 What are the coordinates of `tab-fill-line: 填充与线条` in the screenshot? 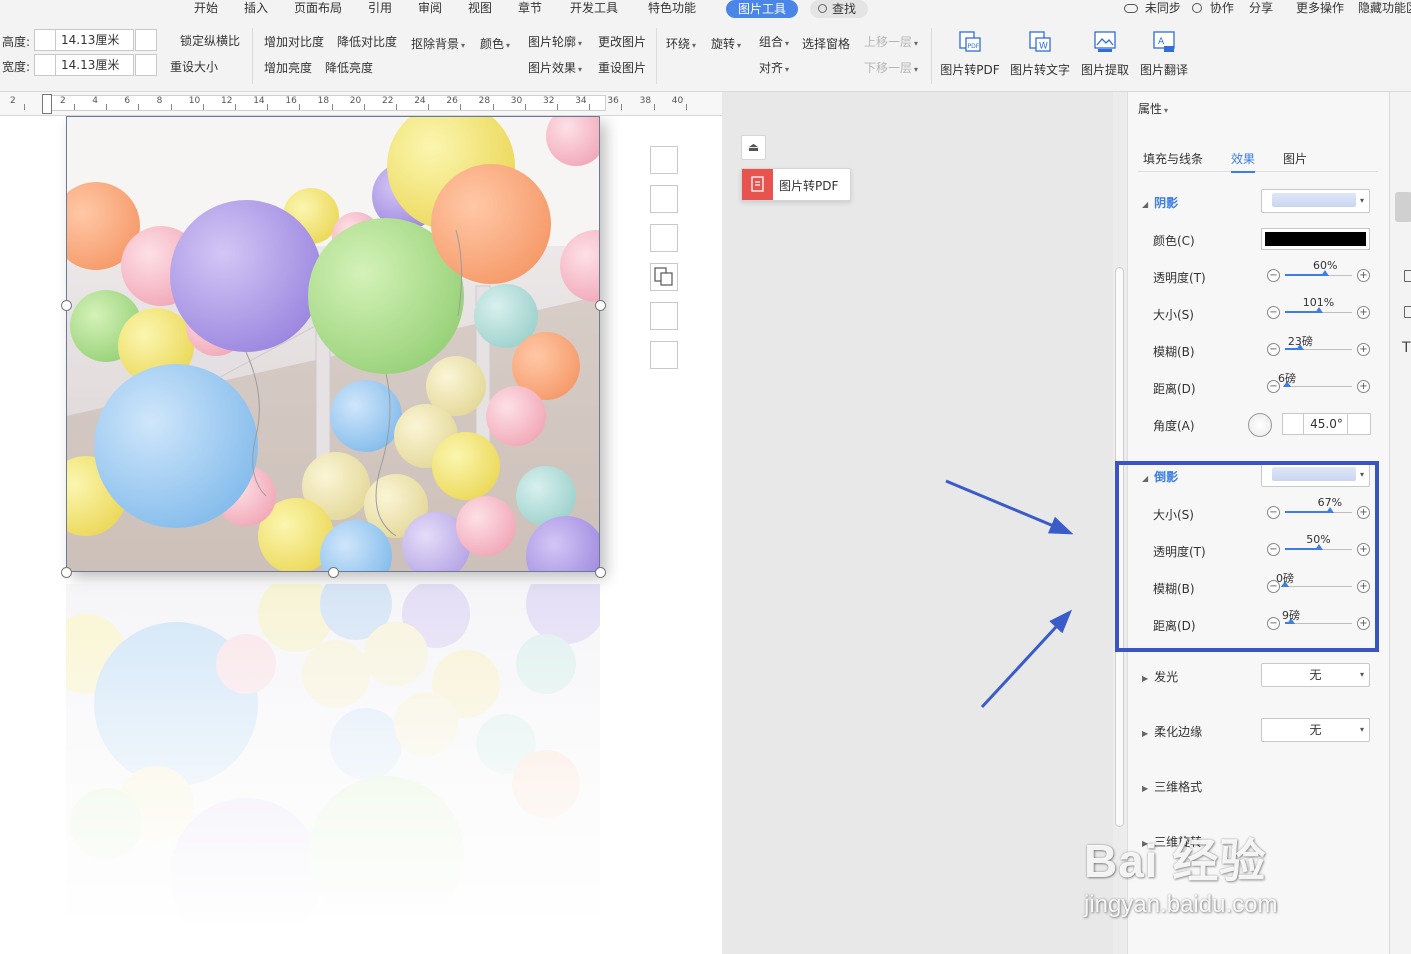 It's located at (1173, 160).